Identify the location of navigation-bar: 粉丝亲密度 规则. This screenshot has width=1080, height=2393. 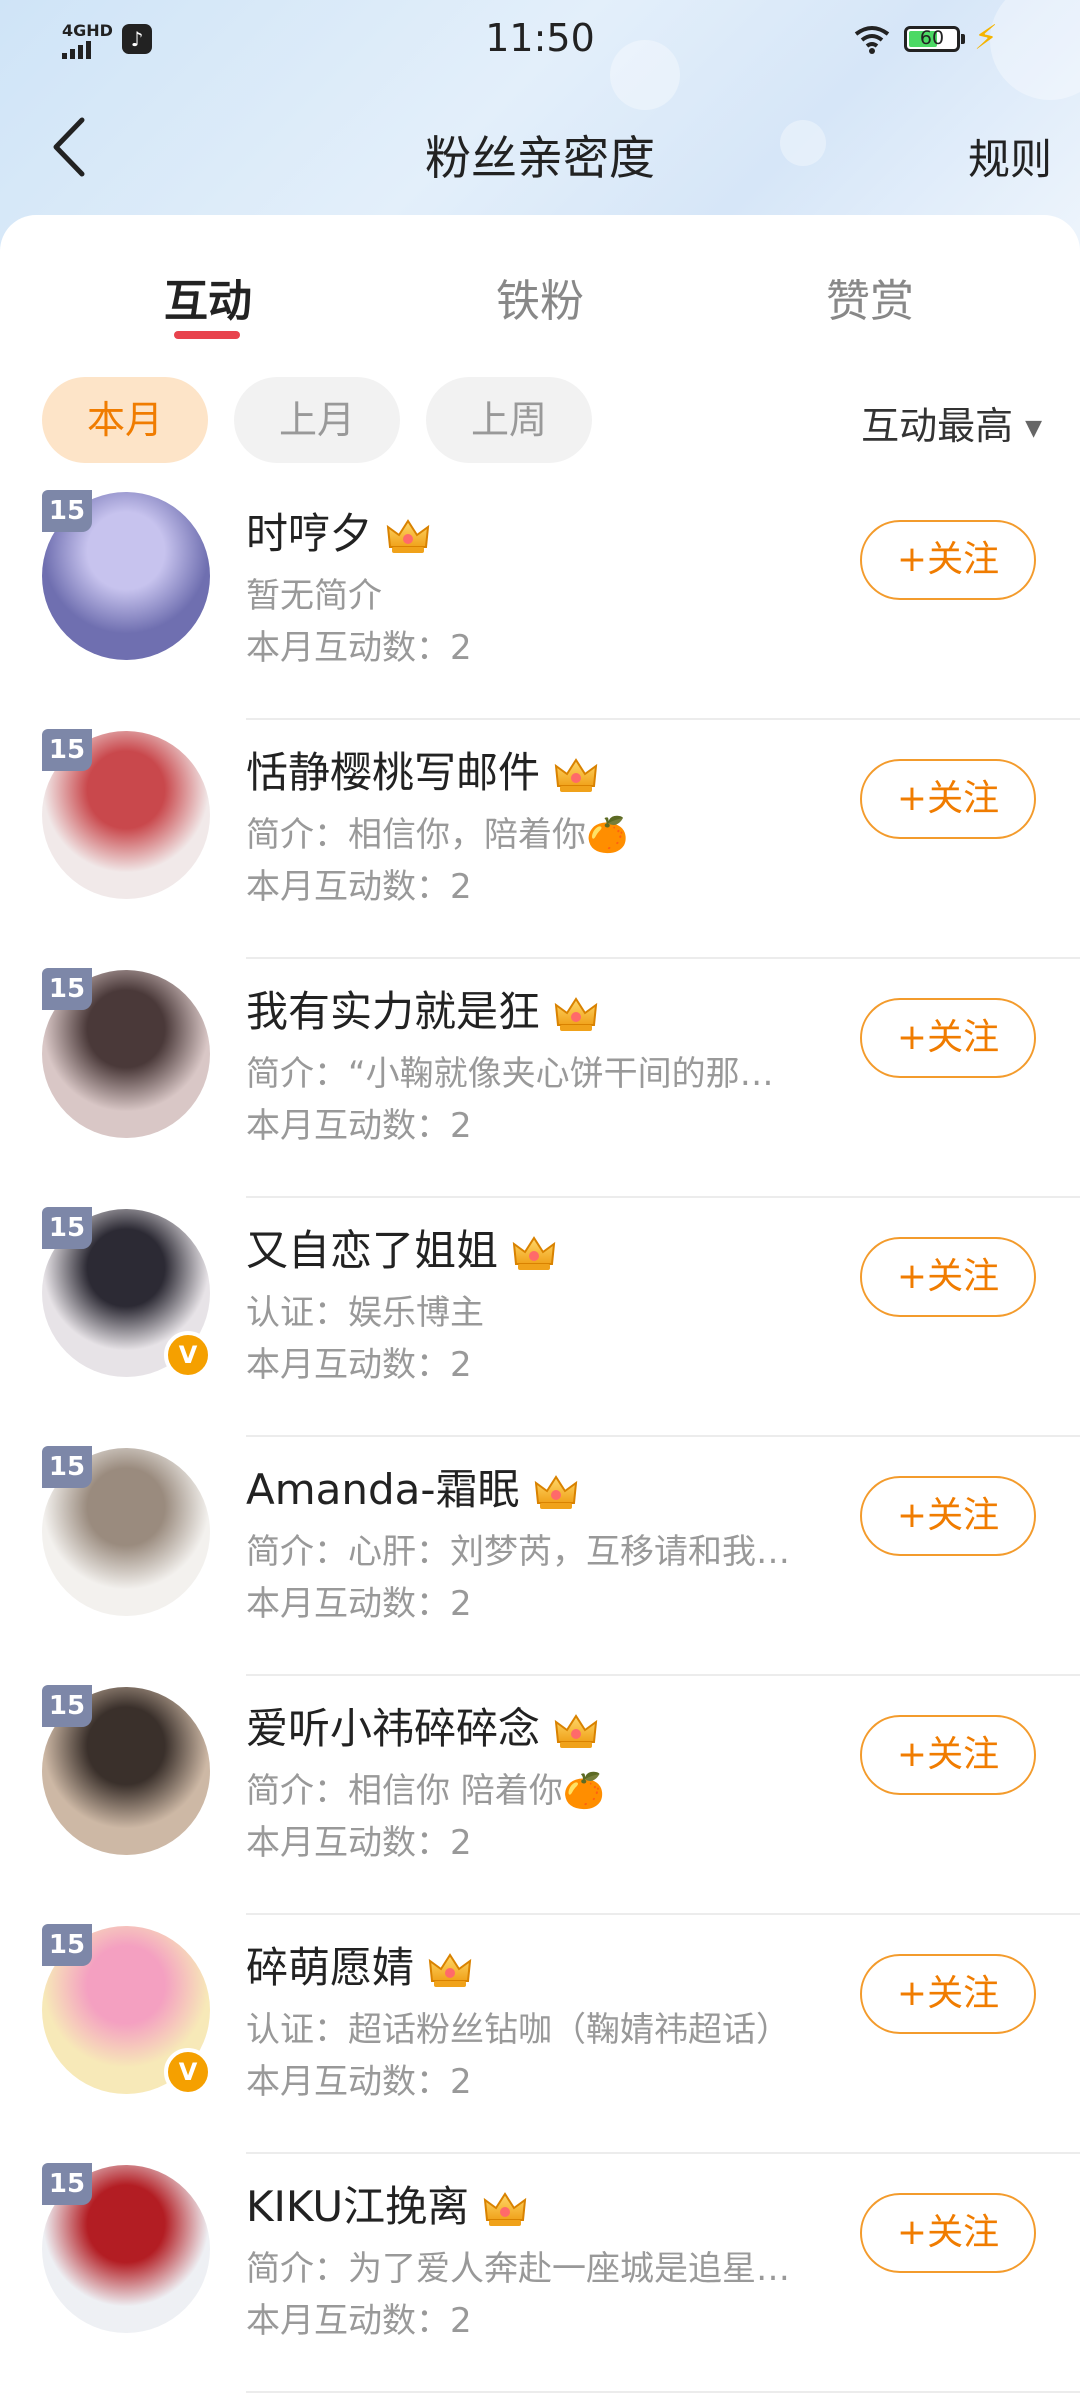
(540, 155).